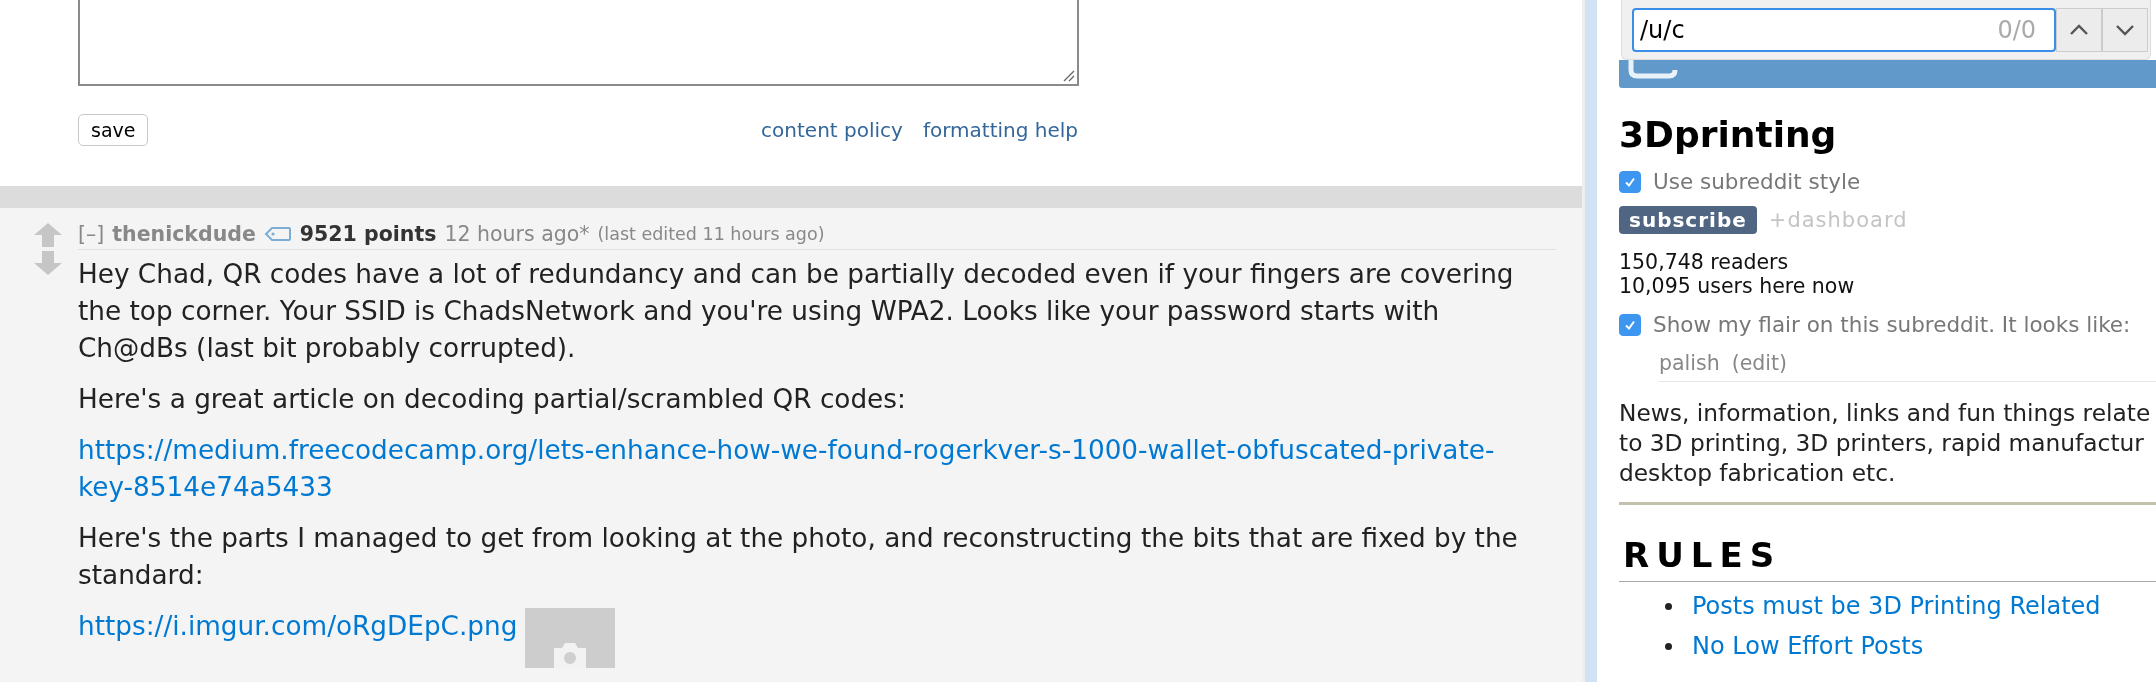 The image size is (2156, 682). What do you see at coordinates (570, 638) in the screenshot?
I see `image-thumbnail` at bounding box center [570, 638].